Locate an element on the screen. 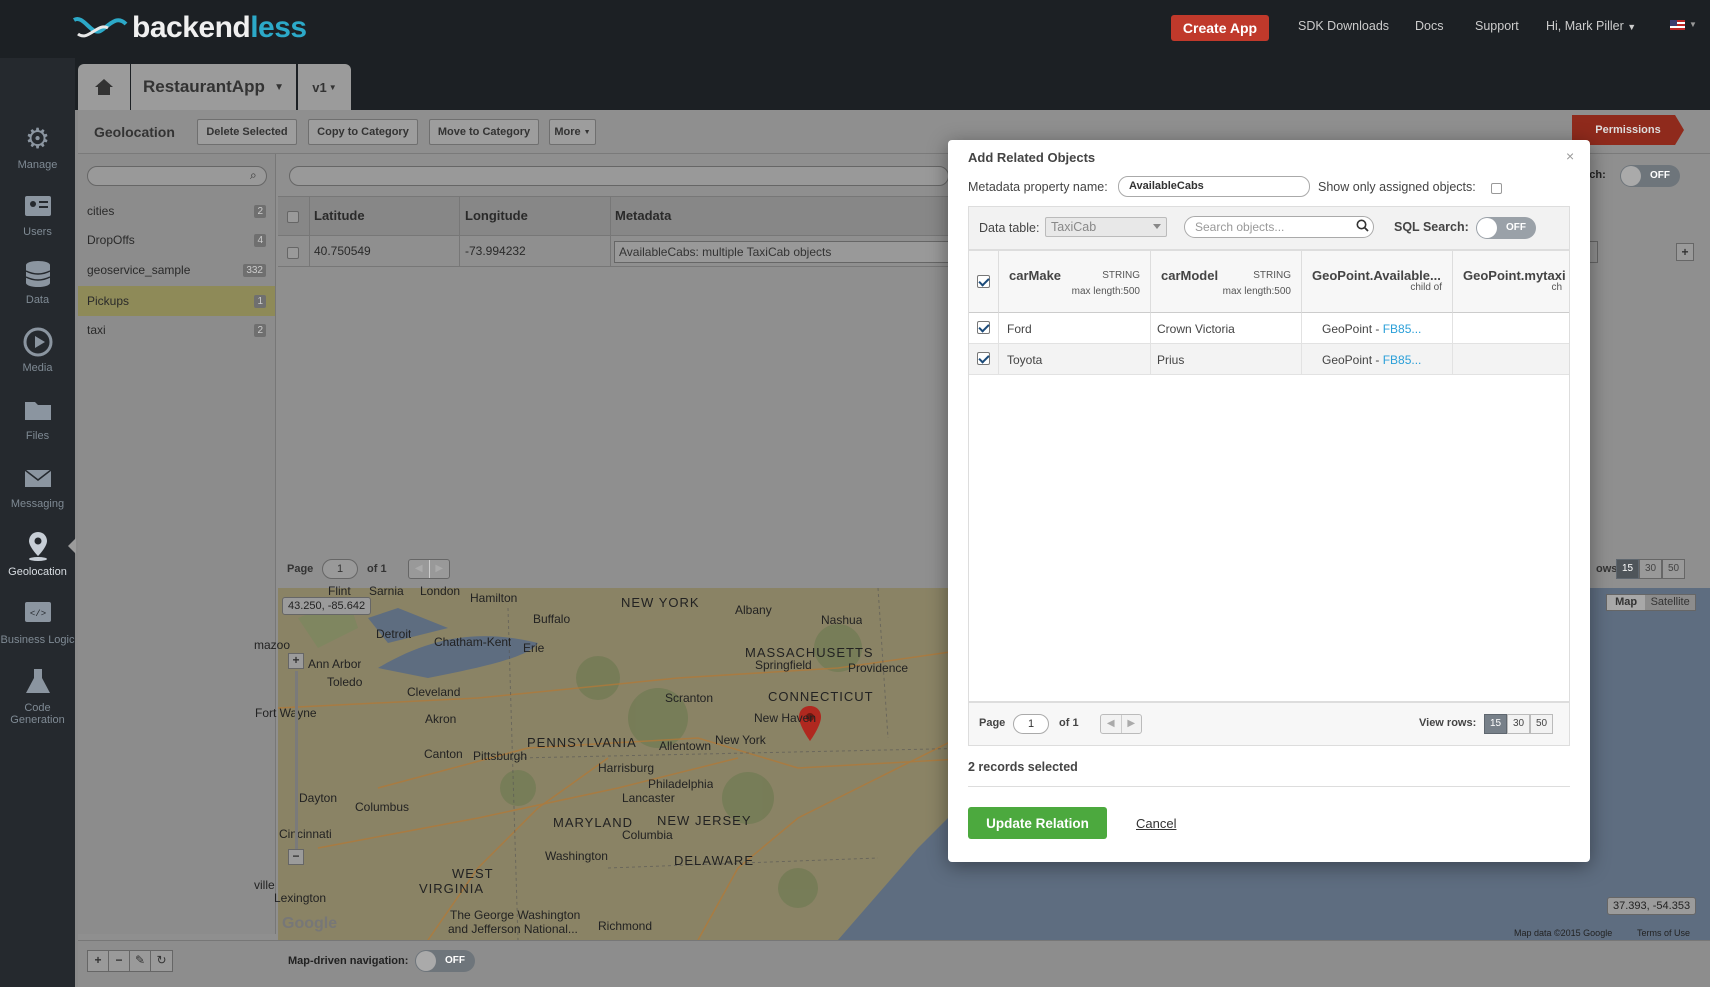 The image size is (1710, 987). column-header-latitude: Latitude is located at coordinates (339, 215).